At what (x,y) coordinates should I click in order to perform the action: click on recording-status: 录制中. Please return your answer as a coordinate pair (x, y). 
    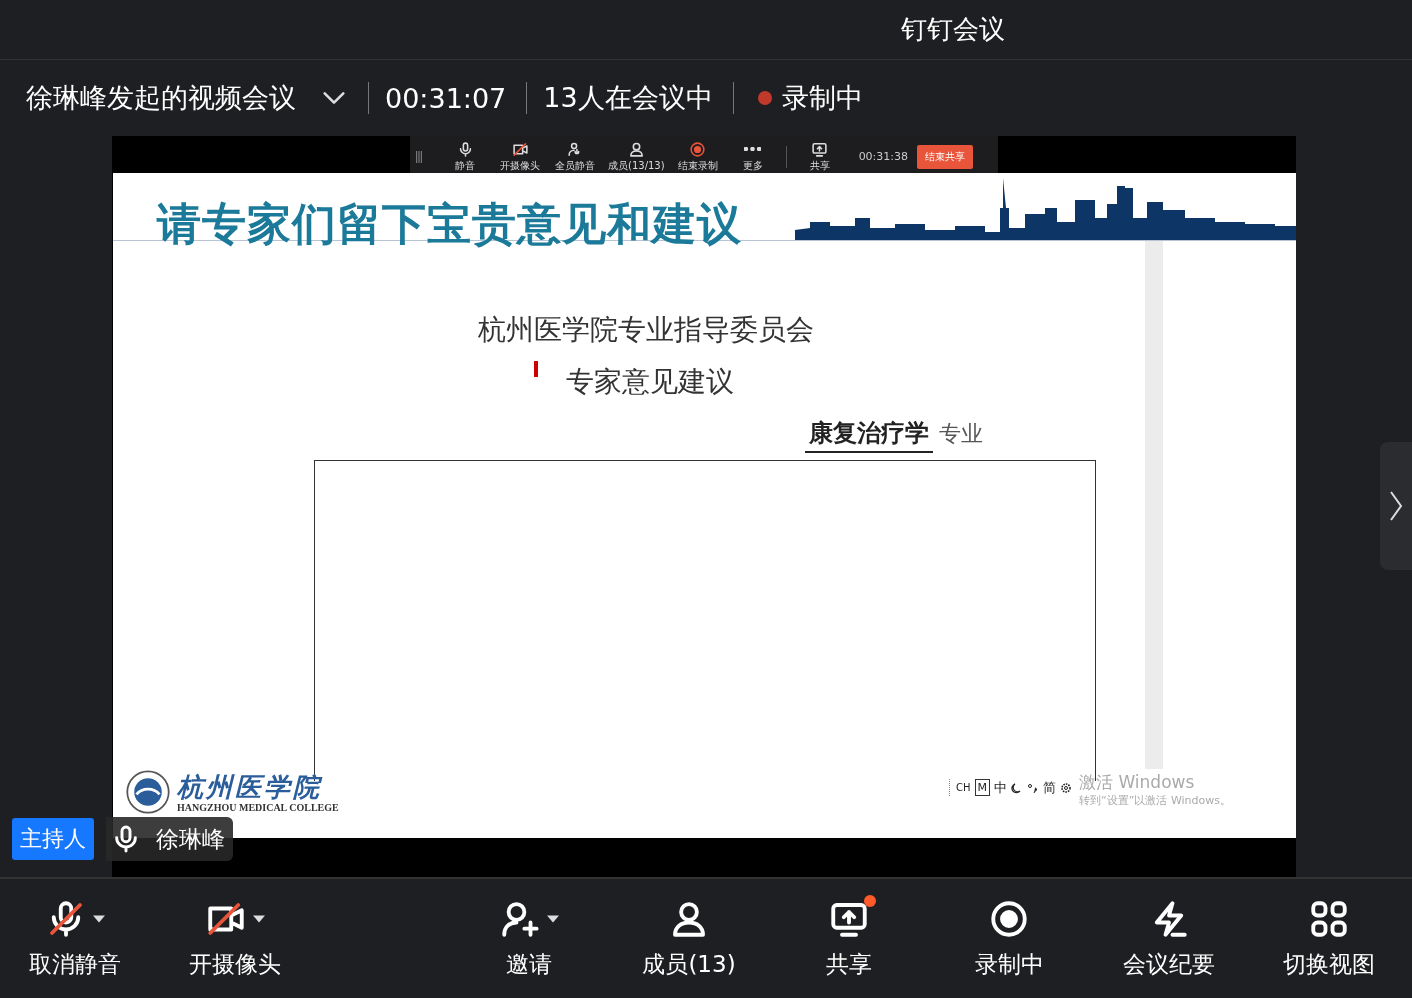
    Looking at the image, I should click on (822, 98).